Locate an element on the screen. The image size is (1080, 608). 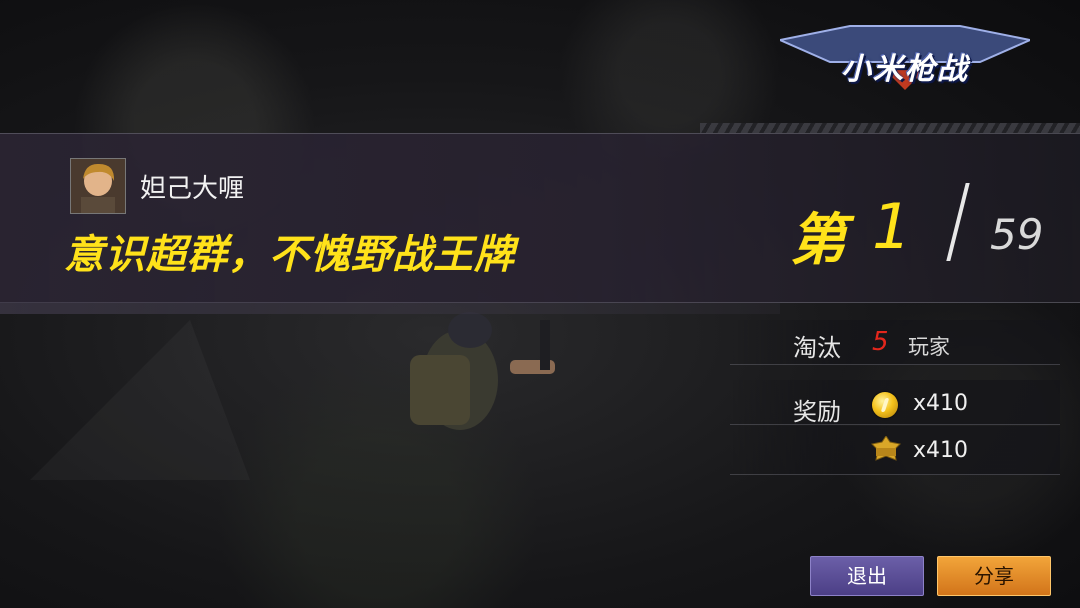
share-button: 分享 is located at coordinates (994, 576).